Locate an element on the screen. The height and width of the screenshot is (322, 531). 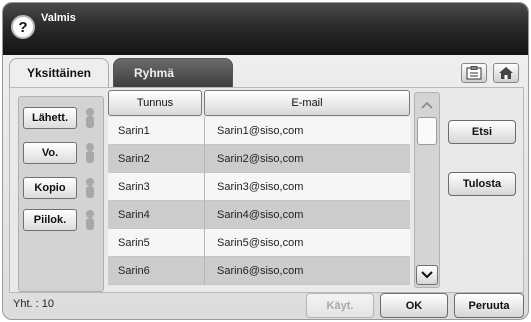
tab-individual: Yksittäinen is located at coordinates (59, 72).